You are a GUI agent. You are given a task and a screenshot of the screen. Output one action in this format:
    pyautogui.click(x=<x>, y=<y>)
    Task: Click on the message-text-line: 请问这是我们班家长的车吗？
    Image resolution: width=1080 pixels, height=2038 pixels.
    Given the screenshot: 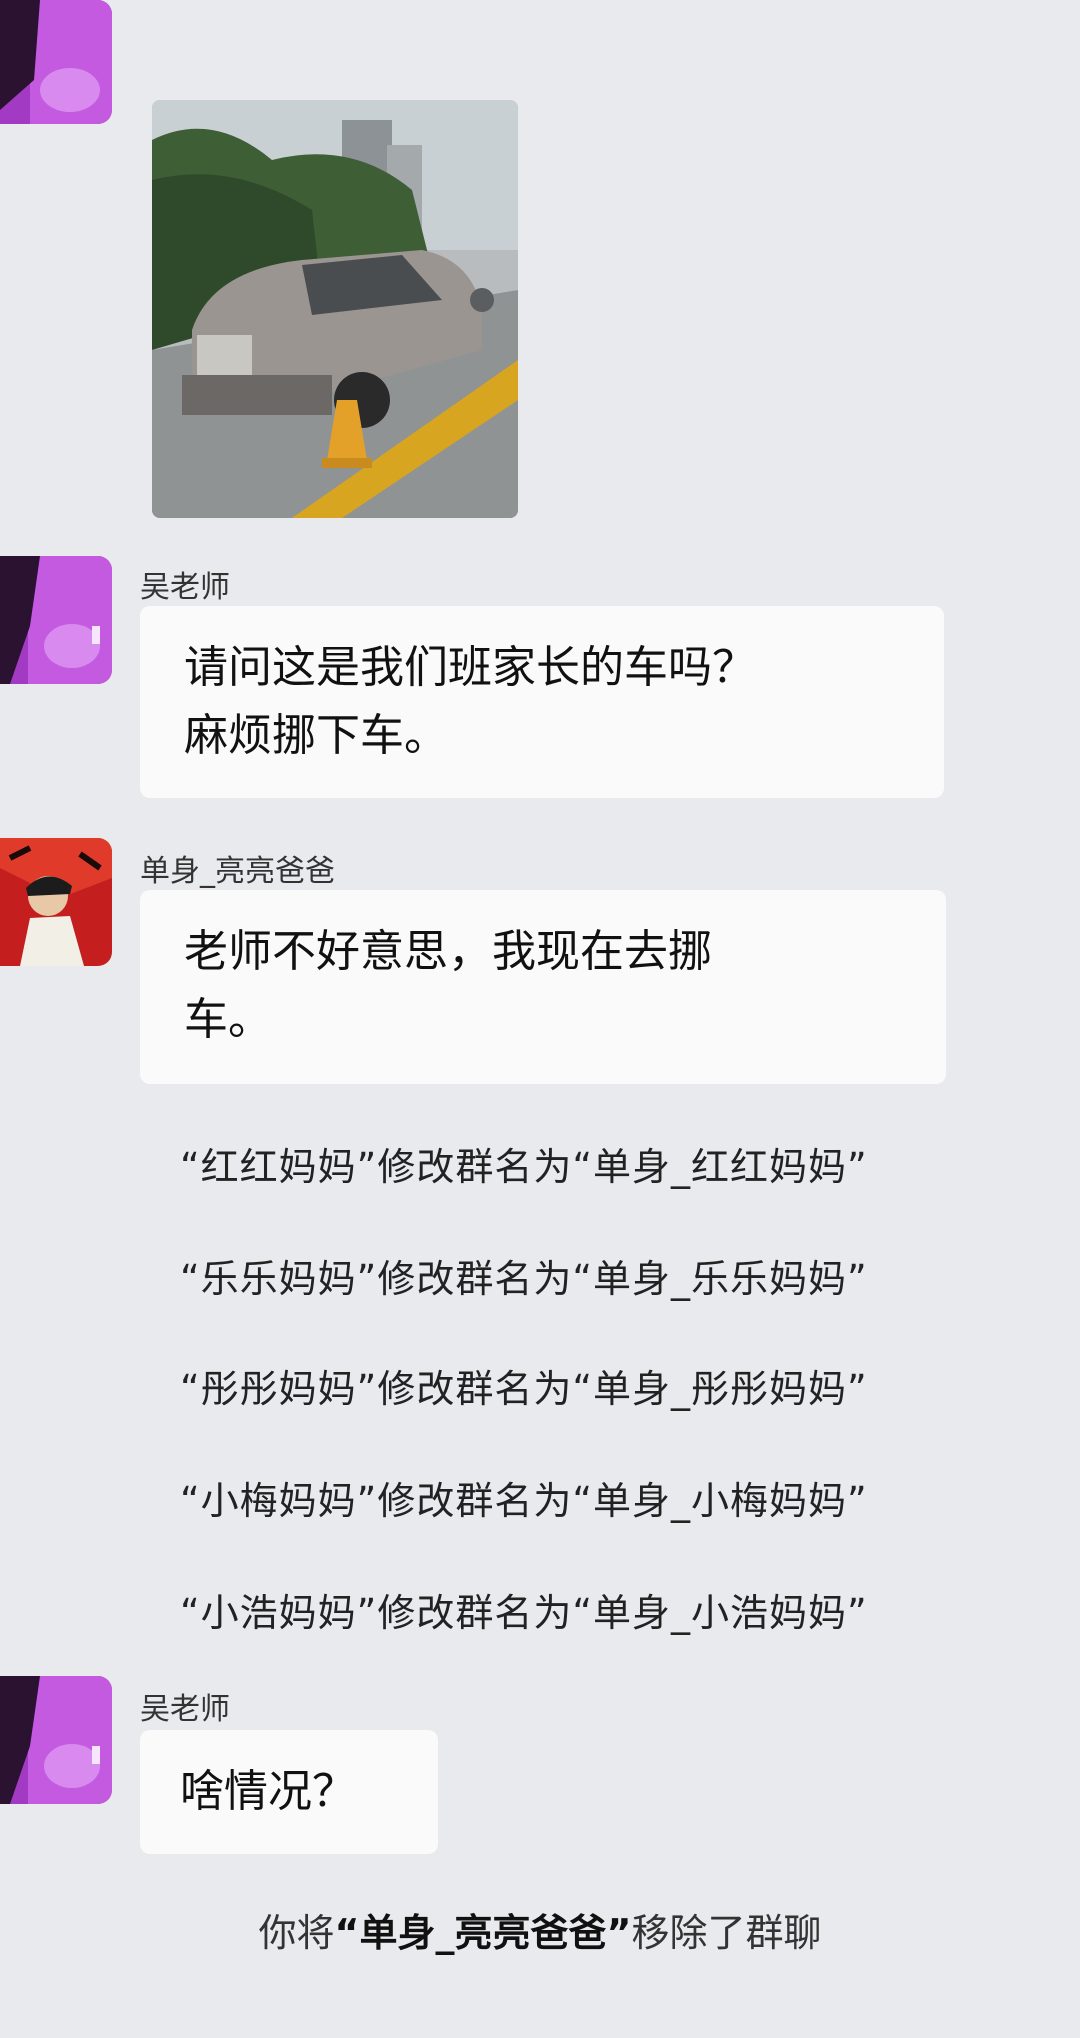 What is the action you would take?
    pyautogui.click(x=470, y=667)
    